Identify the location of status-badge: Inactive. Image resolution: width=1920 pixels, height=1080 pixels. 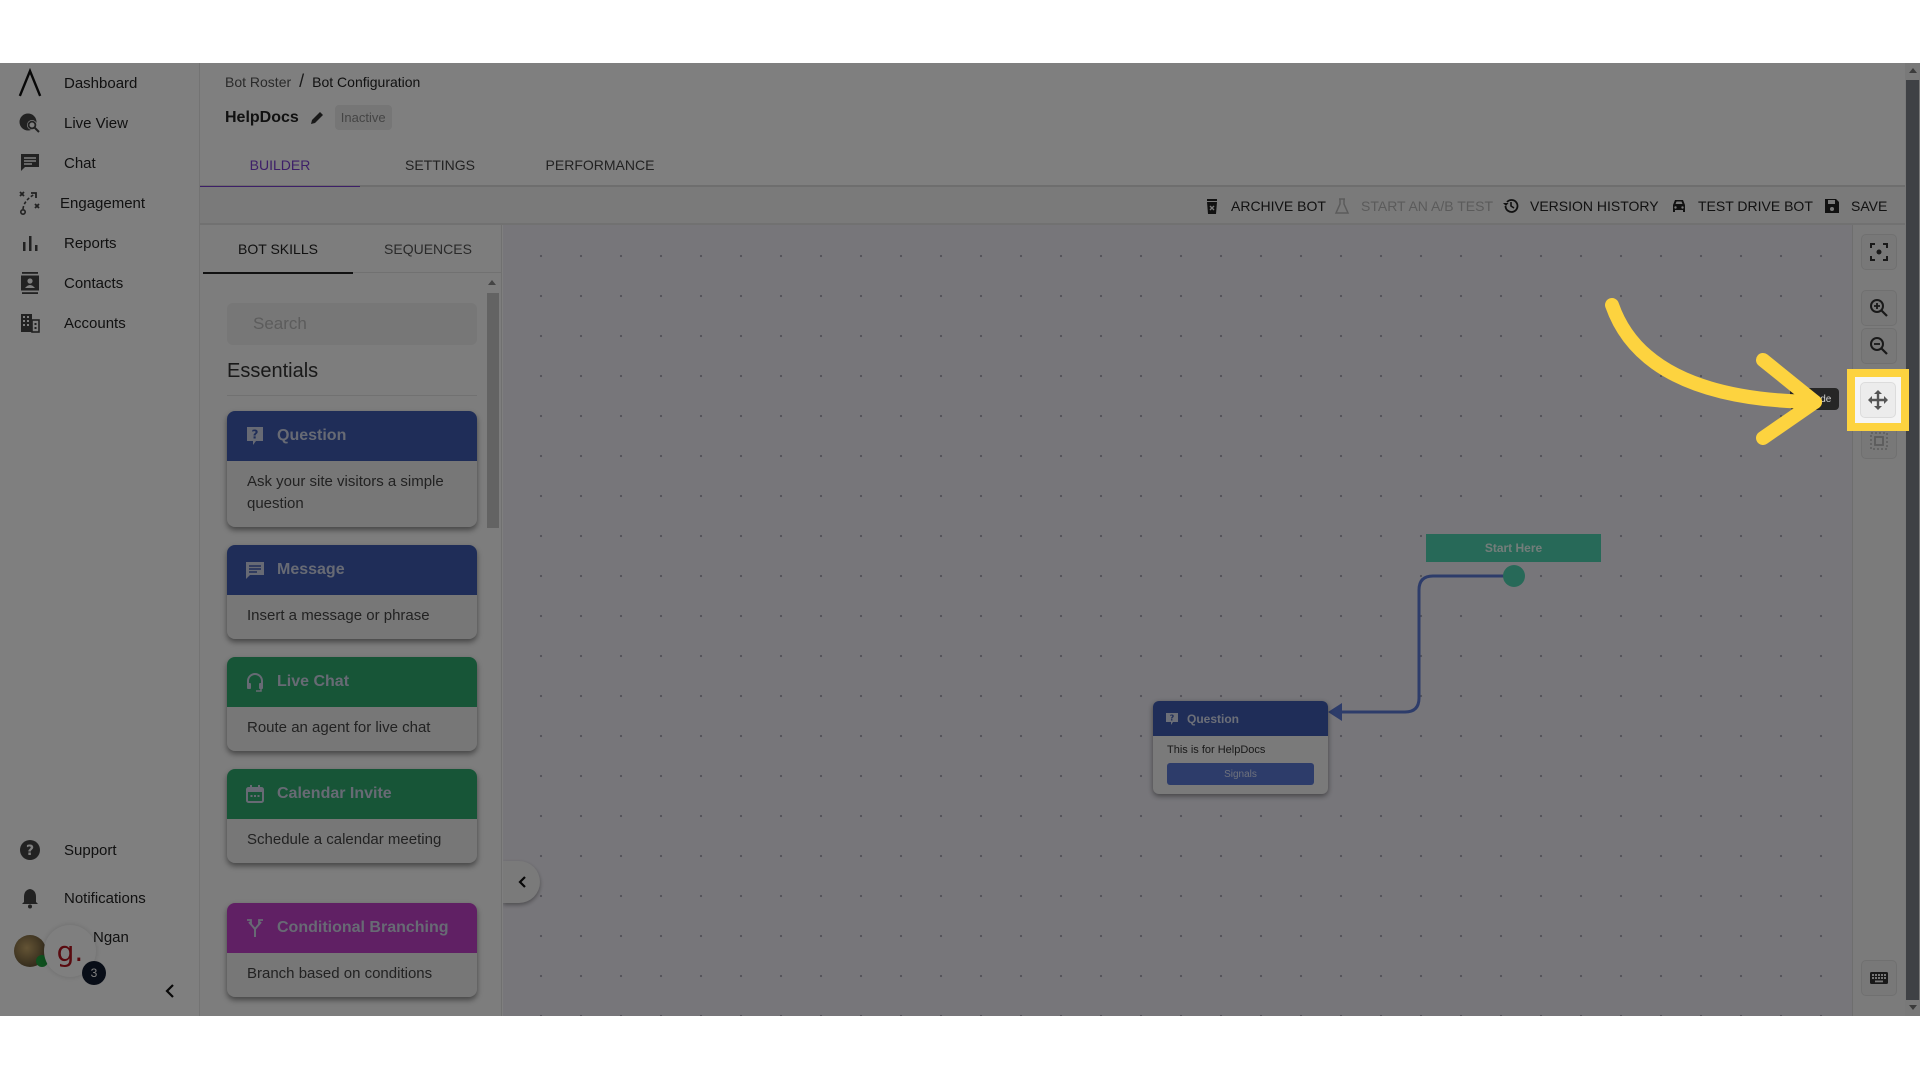
(363, 117).